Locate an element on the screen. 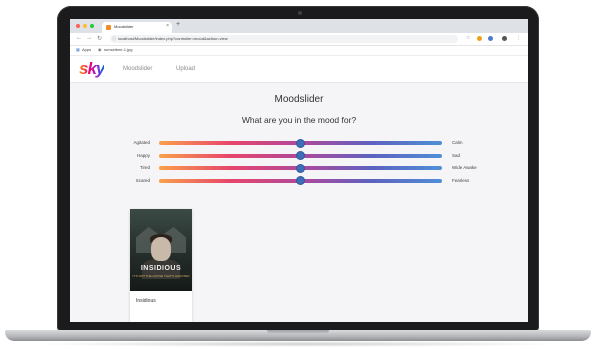 This screenshot has width=596, height=349. slider-left-label: Agitated is located at coordinates (141, 142).